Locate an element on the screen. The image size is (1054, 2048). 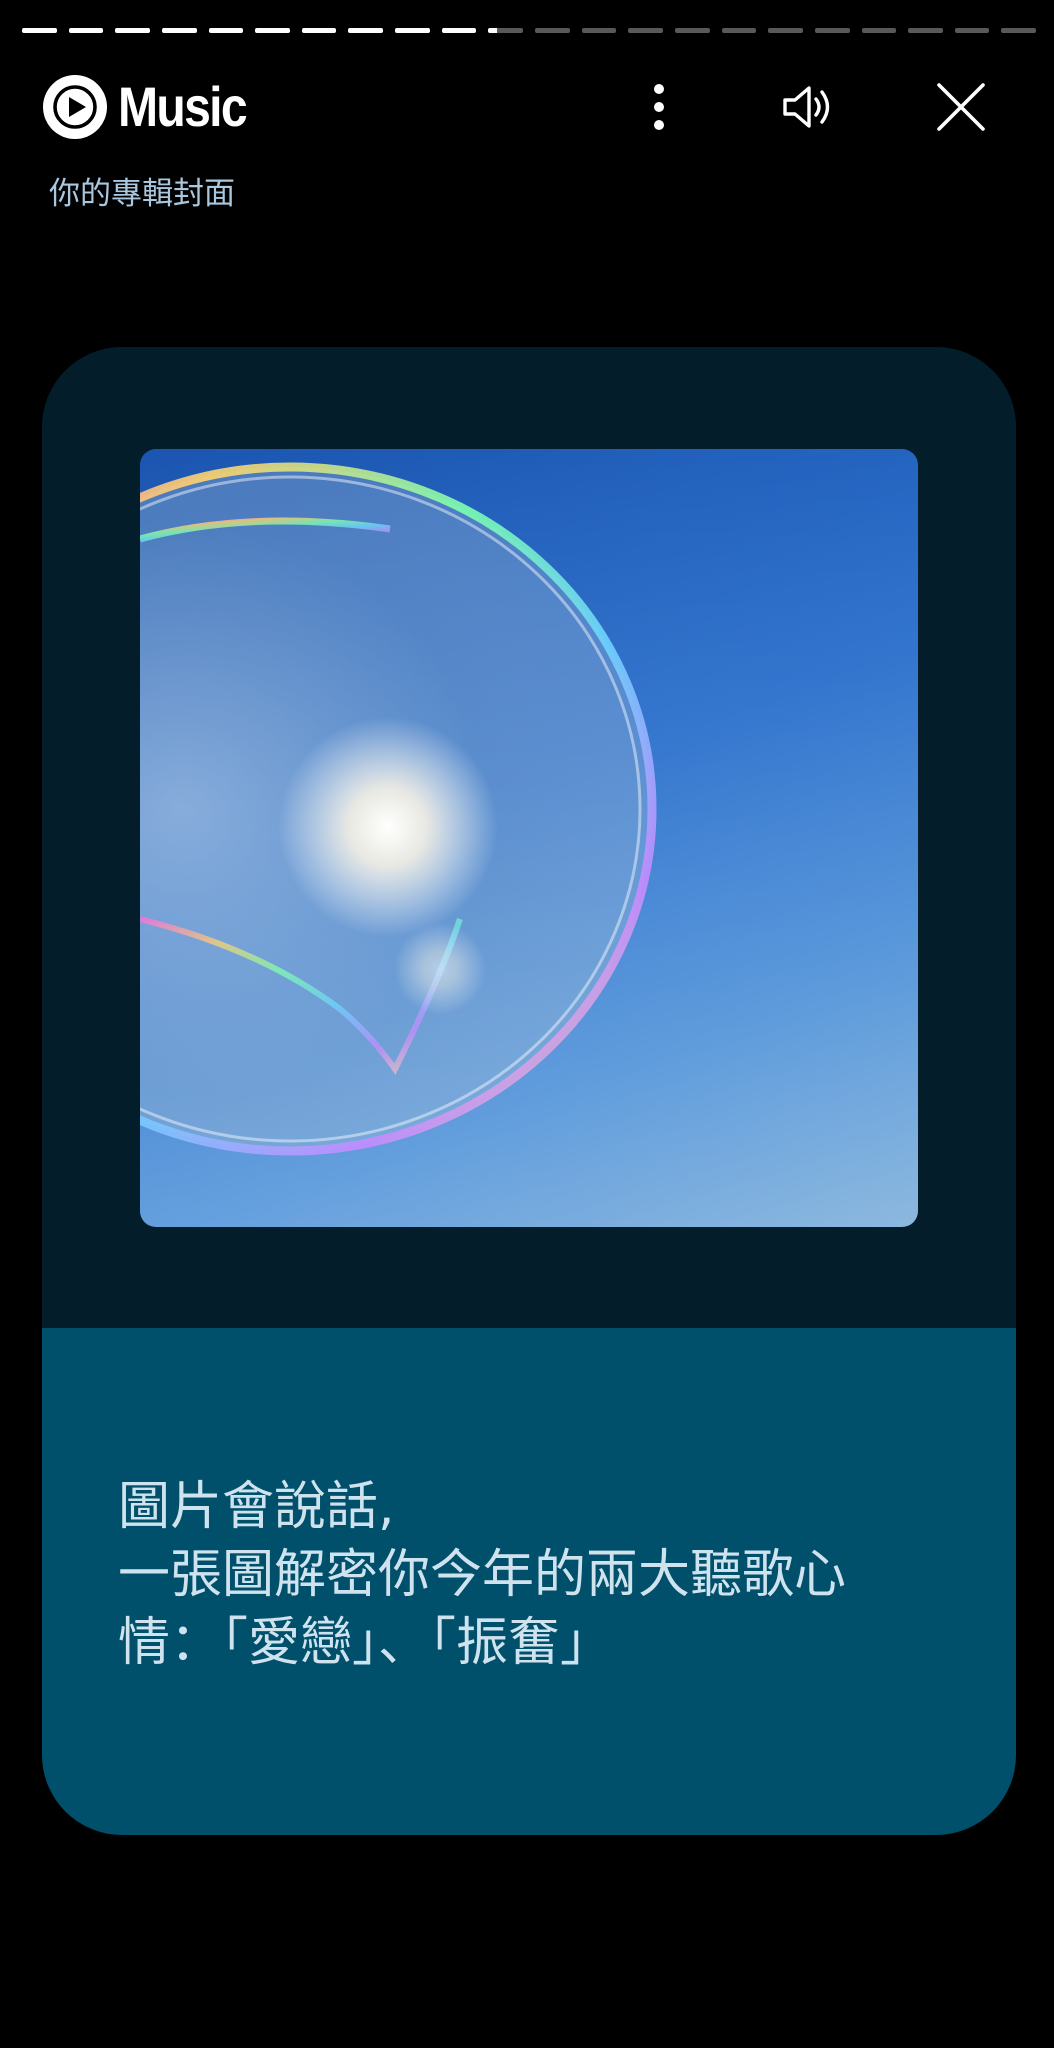
caption-line: 一張圖解密你今年的兩大聽歌心 is located at coordinates (482, 1575).